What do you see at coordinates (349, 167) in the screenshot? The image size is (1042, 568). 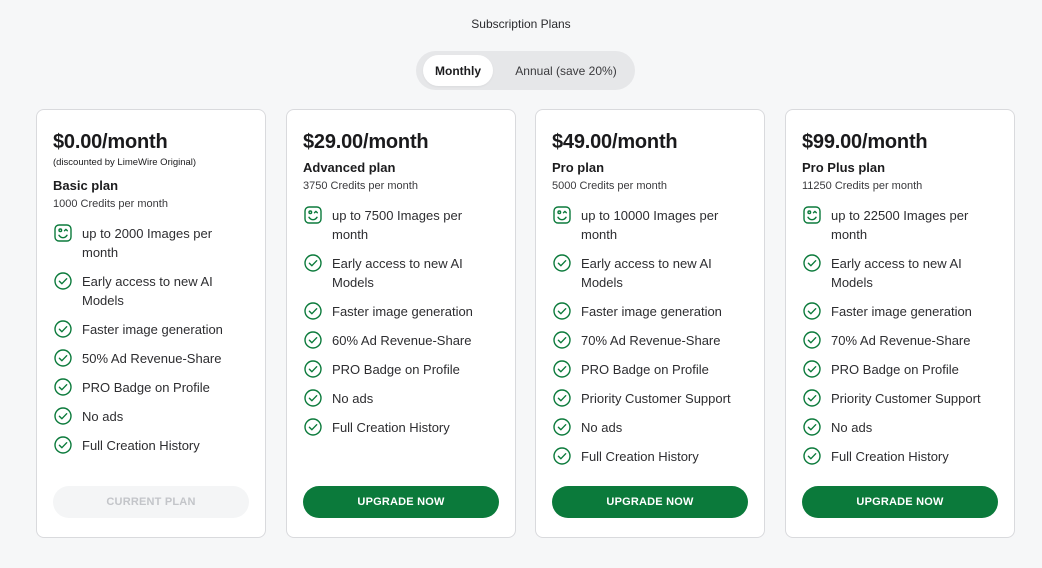 I see `plan-name: Advanced plan` at bounding box center [349, 167].